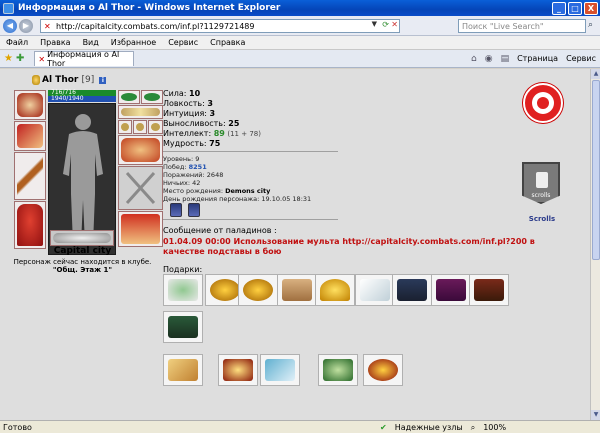 The height and width of the screenshot is (433, 600). I want to click on earring-slot, so click(129, 97).